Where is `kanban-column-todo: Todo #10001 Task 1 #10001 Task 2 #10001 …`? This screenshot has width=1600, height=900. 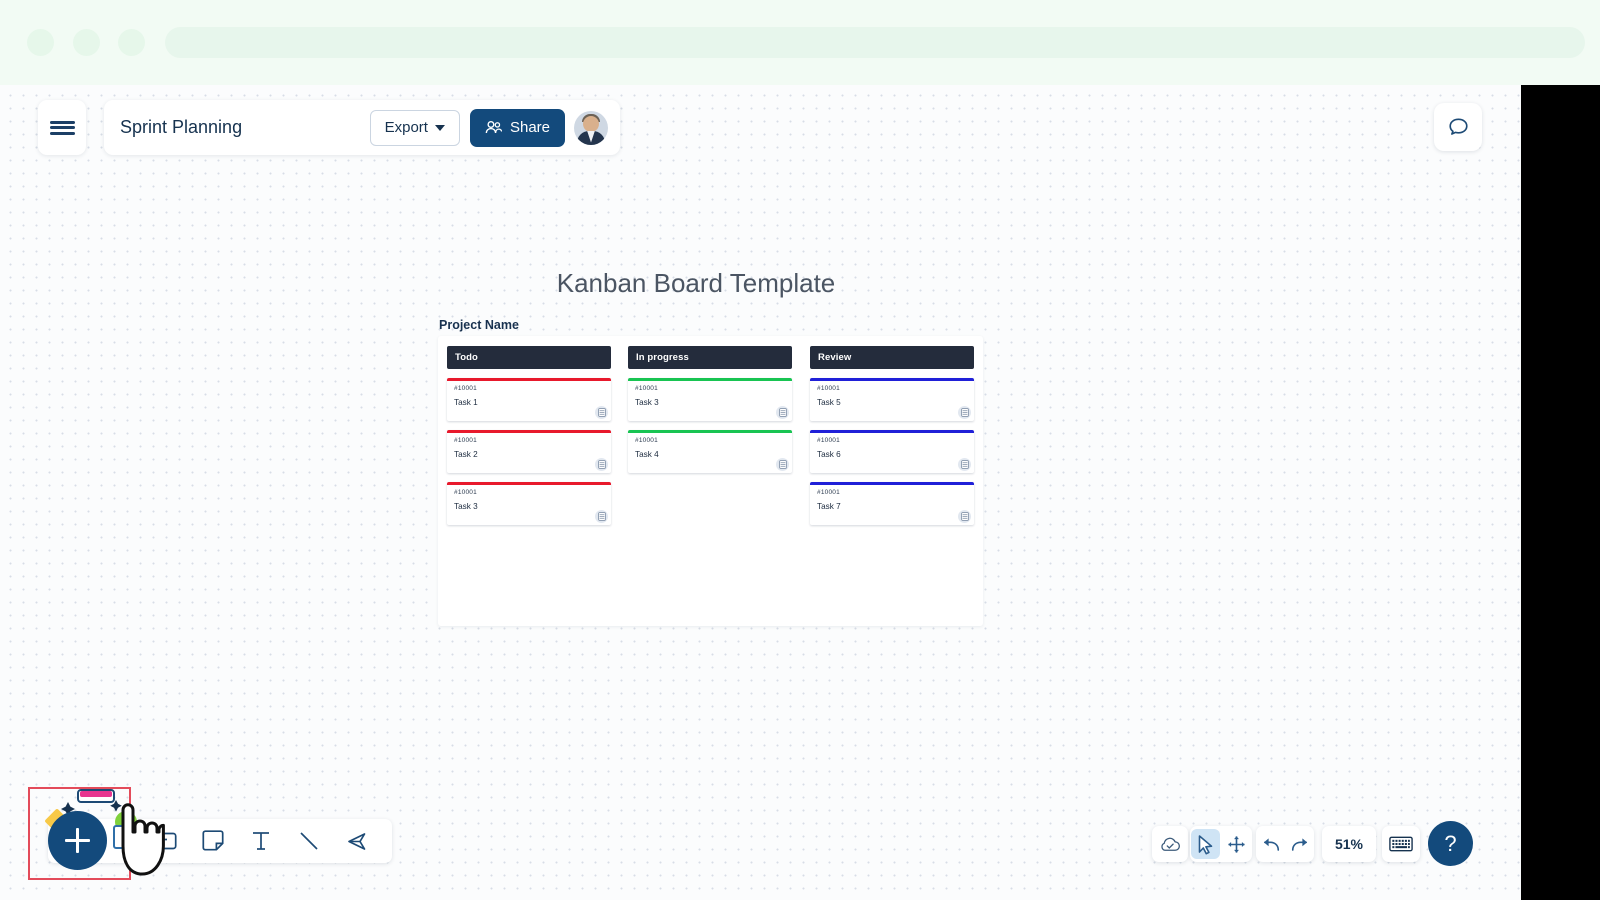 kanban-column-todo: Todo #10001 Task 1 #10001 Task 2 #10001 … is located at coordinates (529, 435).